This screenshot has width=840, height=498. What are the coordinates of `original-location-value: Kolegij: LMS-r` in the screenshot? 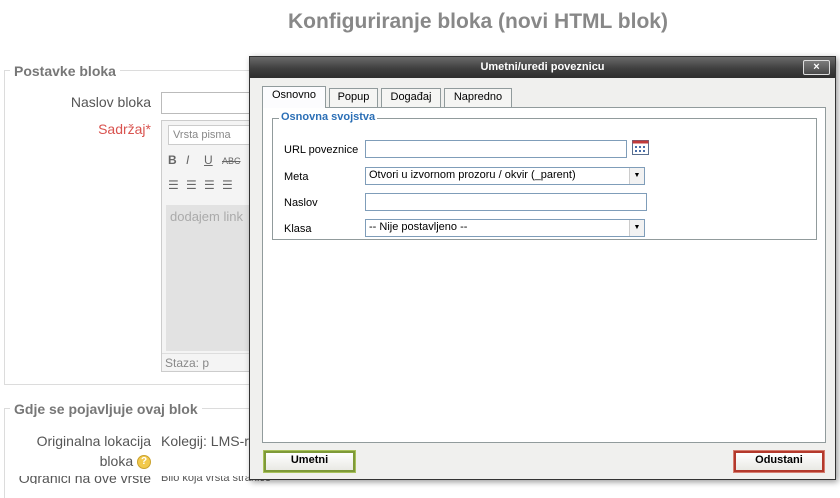 It's located at (205, 441).